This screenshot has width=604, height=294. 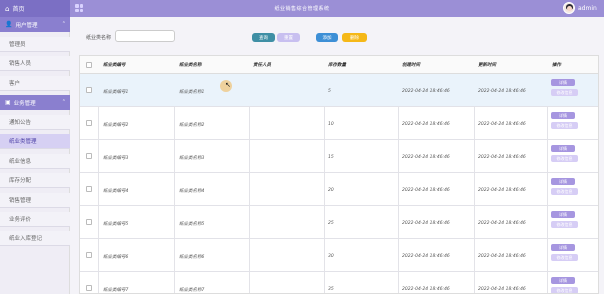 What do you see at coordinates (354, 37) in the screenshot?
I see `delete-button: 删除` at bounding box center [354, 37].